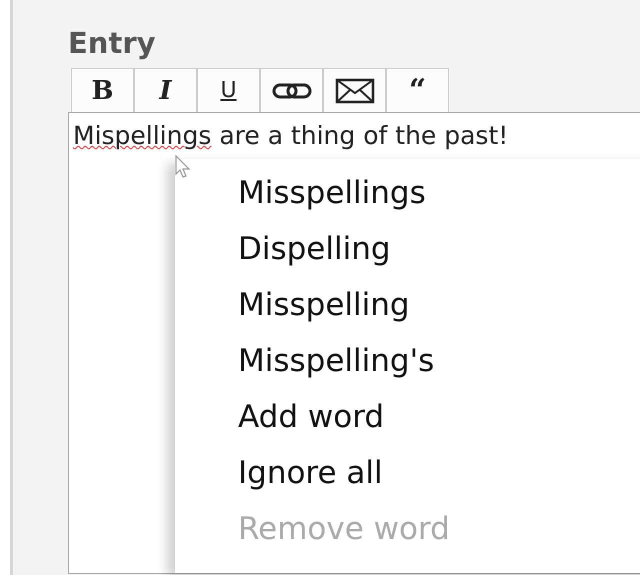 The width and height of the screenshot is (640, 575). Describe the element at coordinates (417, 90) in the screenshot. I see `quote-button: “` at that location.